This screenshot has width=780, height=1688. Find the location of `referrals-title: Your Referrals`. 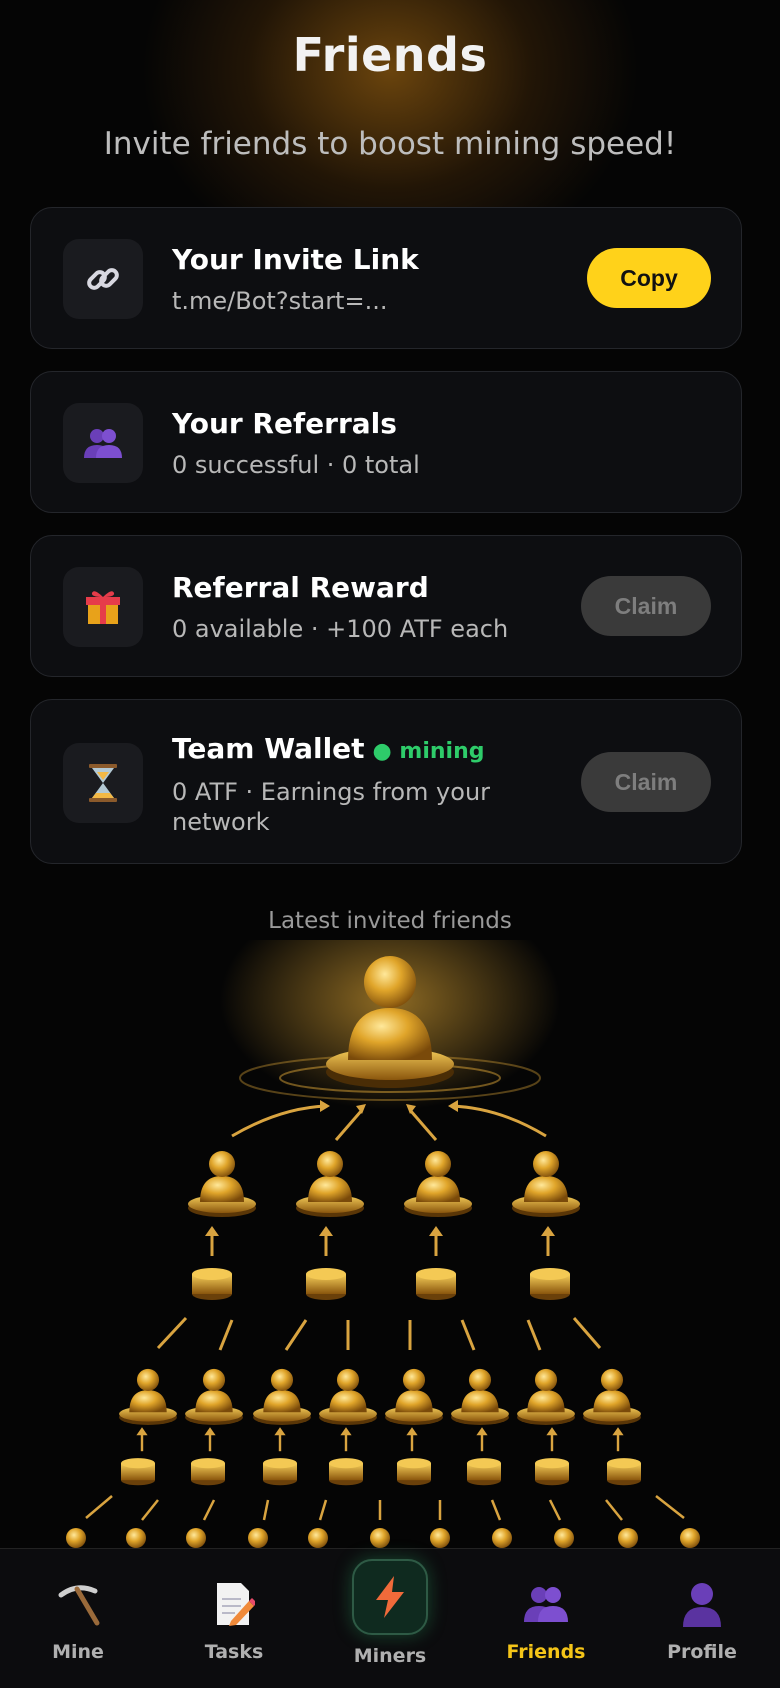

referrals-title: Your Referrals is located at coordinates (284, 423).